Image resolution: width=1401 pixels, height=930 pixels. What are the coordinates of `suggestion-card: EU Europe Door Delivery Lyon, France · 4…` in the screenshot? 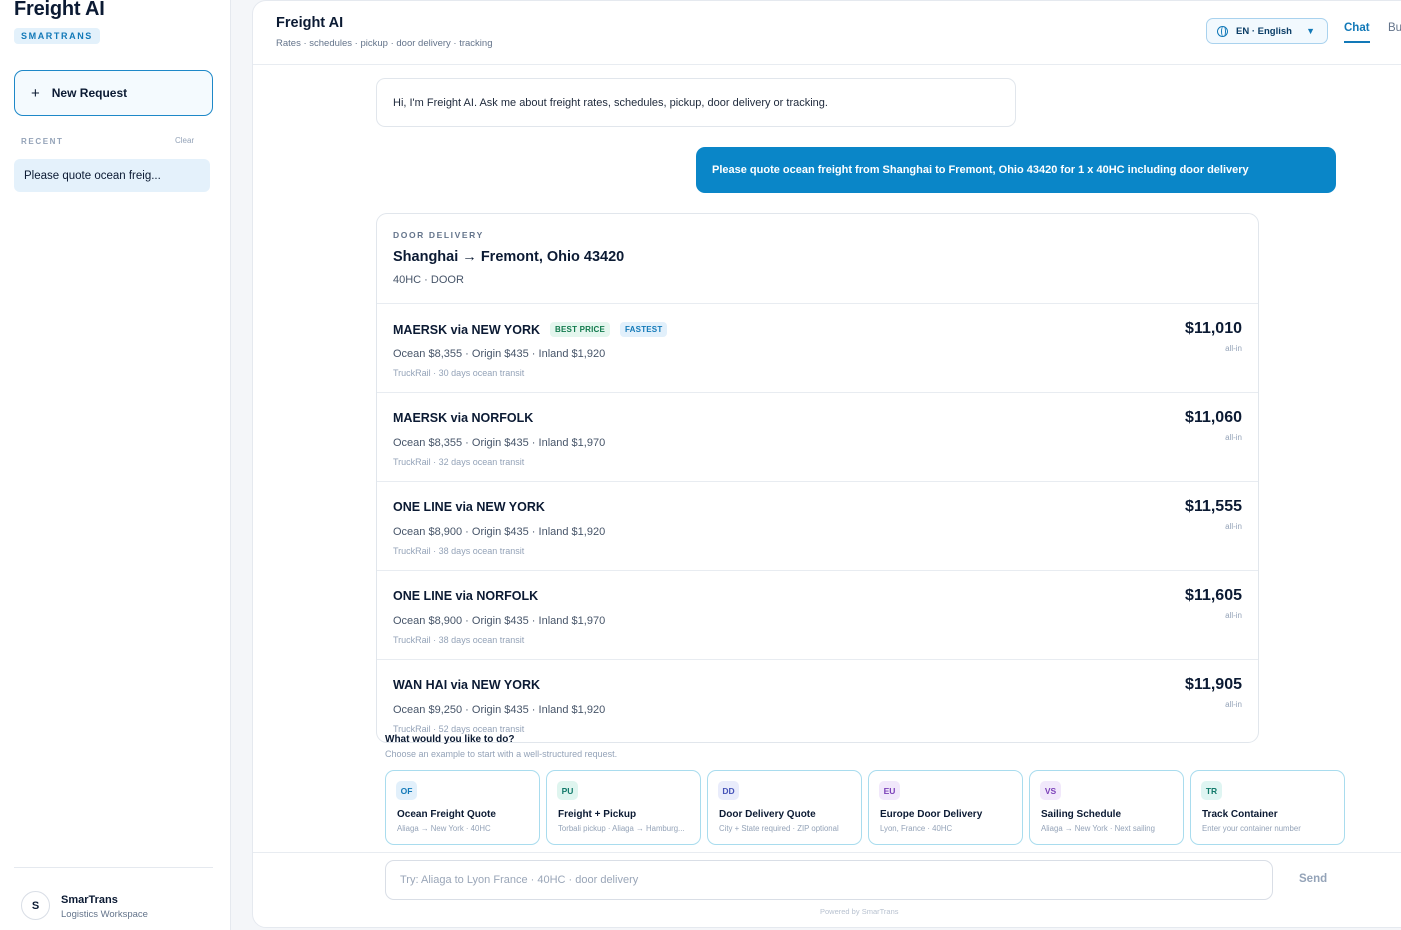 It's located at (945, 807).